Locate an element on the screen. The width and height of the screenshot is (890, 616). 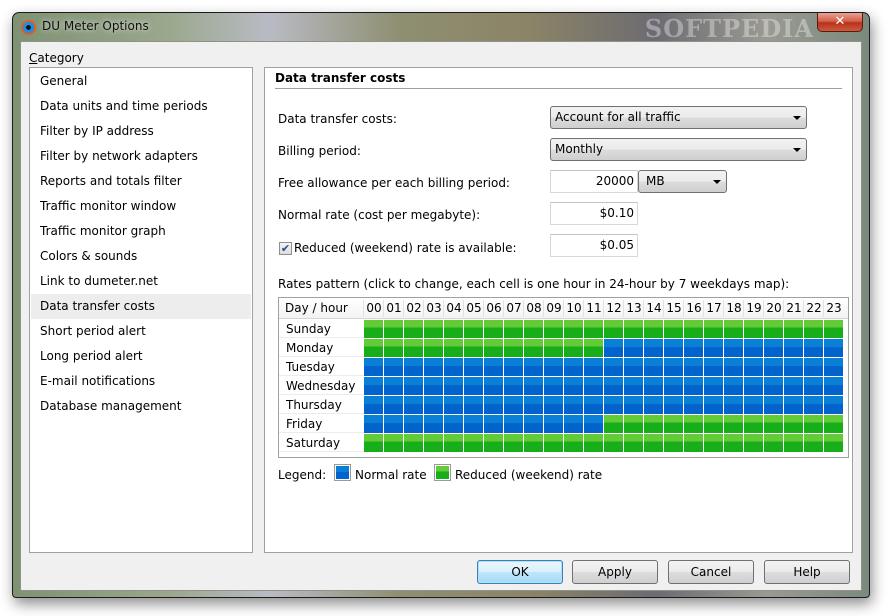
sidebar-item: Filter by IP address is located at coordinates (141, 131).